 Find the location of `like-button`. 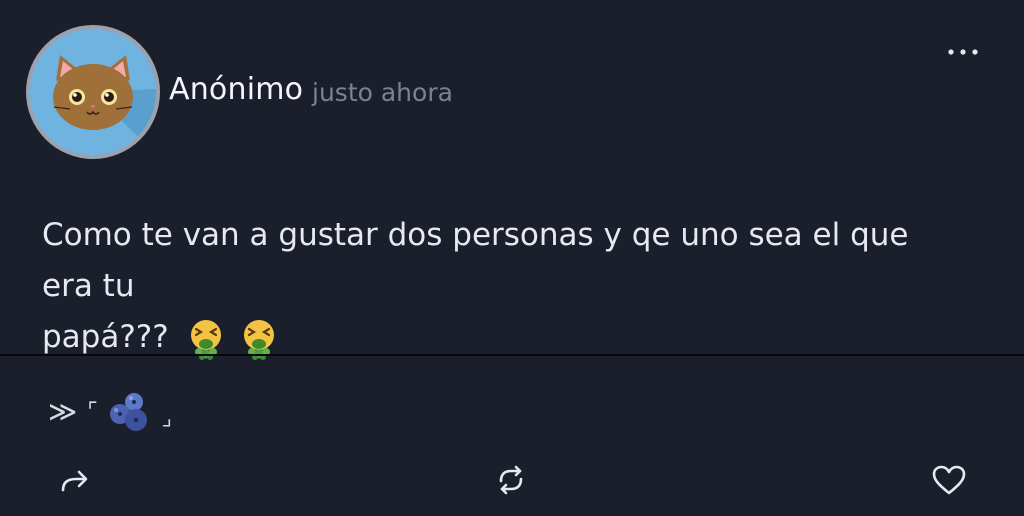

like-button is located at coordinates (949, 480).